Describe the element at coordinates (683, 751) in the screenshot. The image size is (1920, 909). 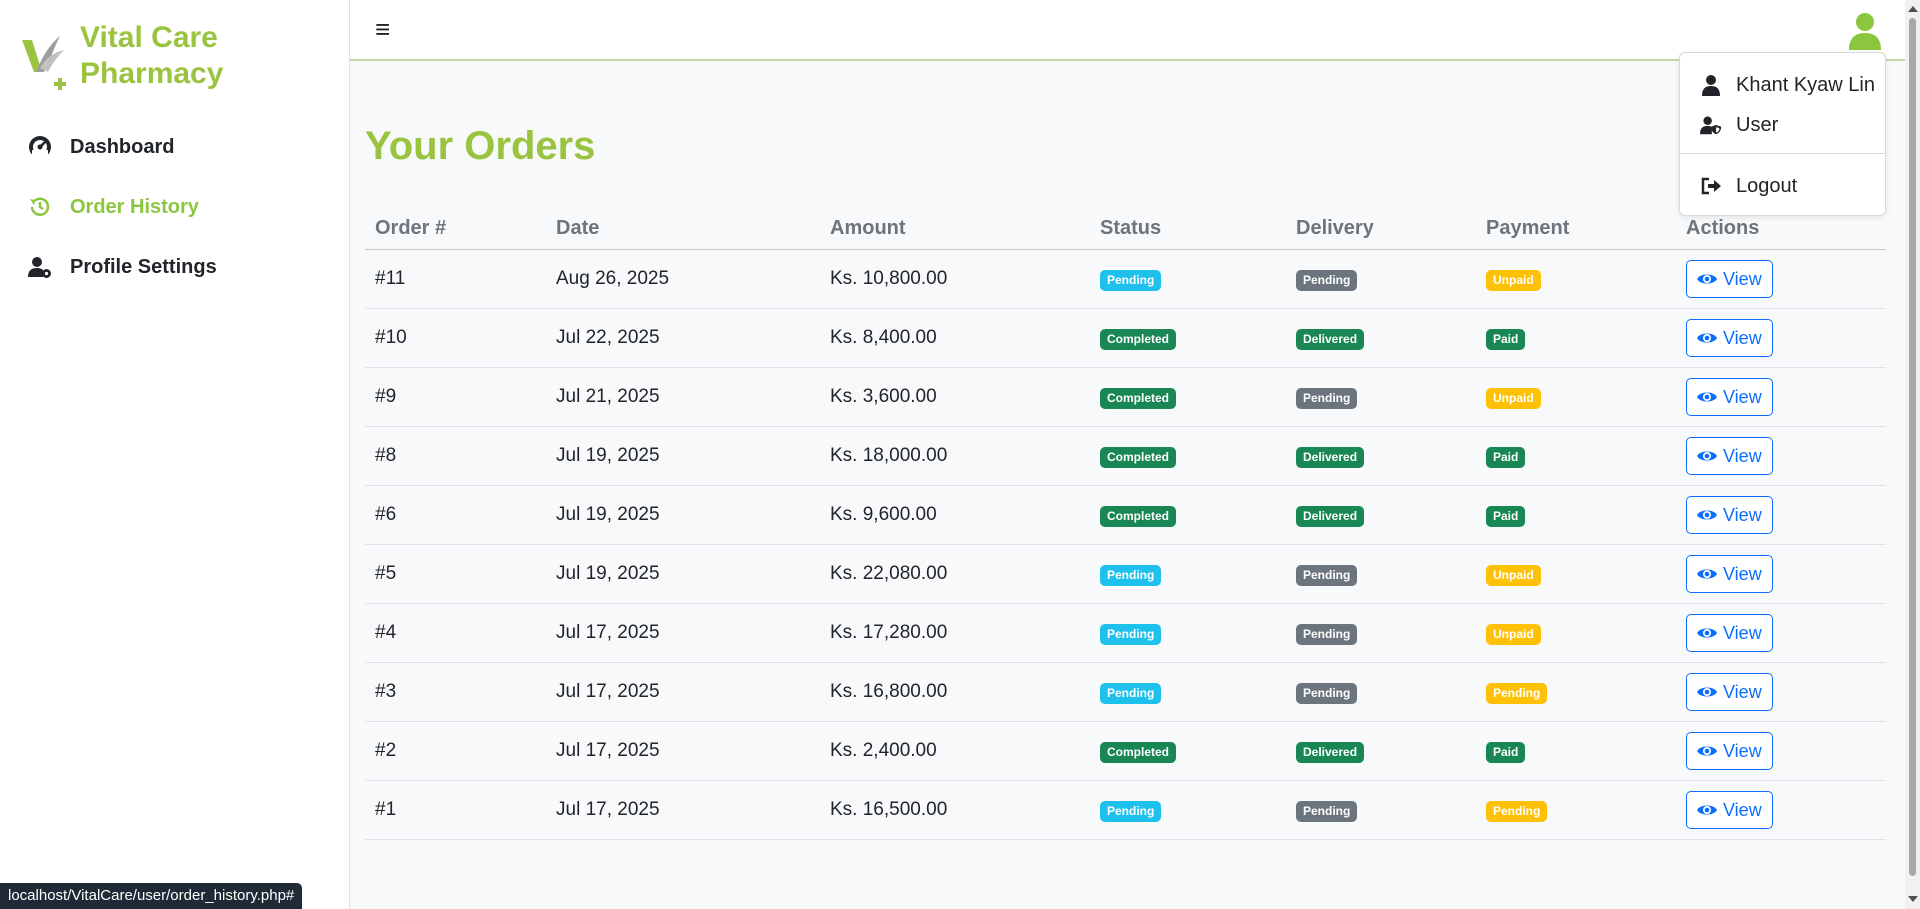
I see `order-date-cell: Jul 17, 2025` at that location.